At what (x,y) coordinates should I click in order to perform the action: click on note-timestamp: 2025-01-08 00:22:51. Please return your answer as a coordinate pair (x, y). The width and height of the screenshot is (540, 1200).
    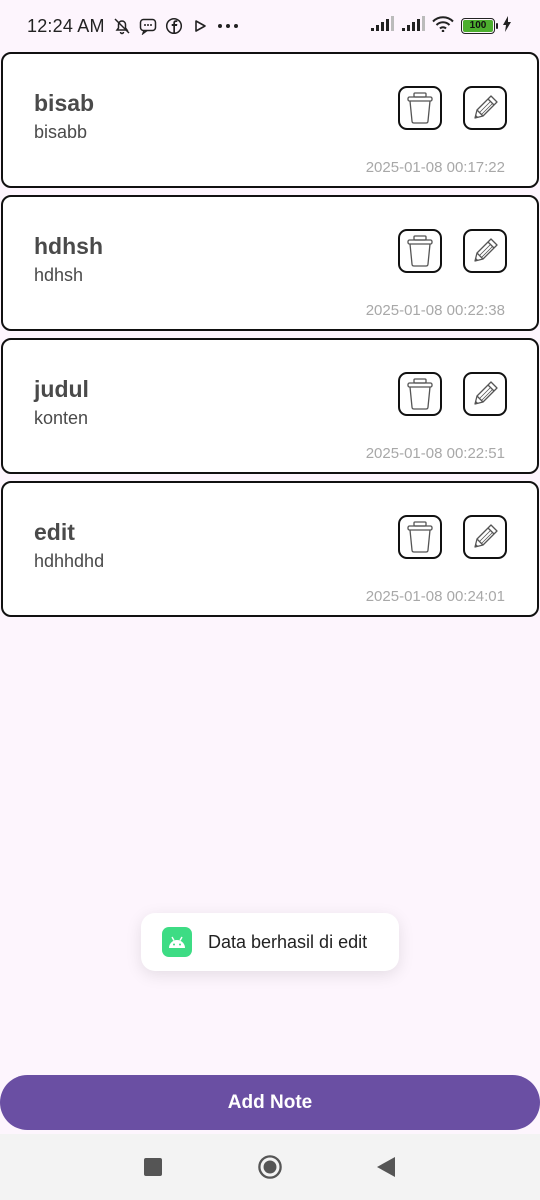
    Looking at the image, I should click on (435, 453).